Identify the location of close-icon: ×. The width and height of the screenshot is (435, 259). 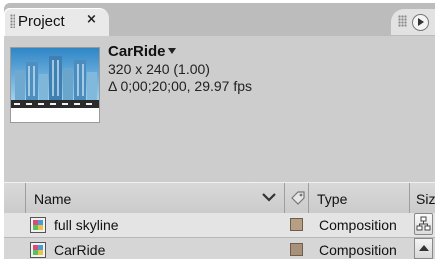
(91, 19).